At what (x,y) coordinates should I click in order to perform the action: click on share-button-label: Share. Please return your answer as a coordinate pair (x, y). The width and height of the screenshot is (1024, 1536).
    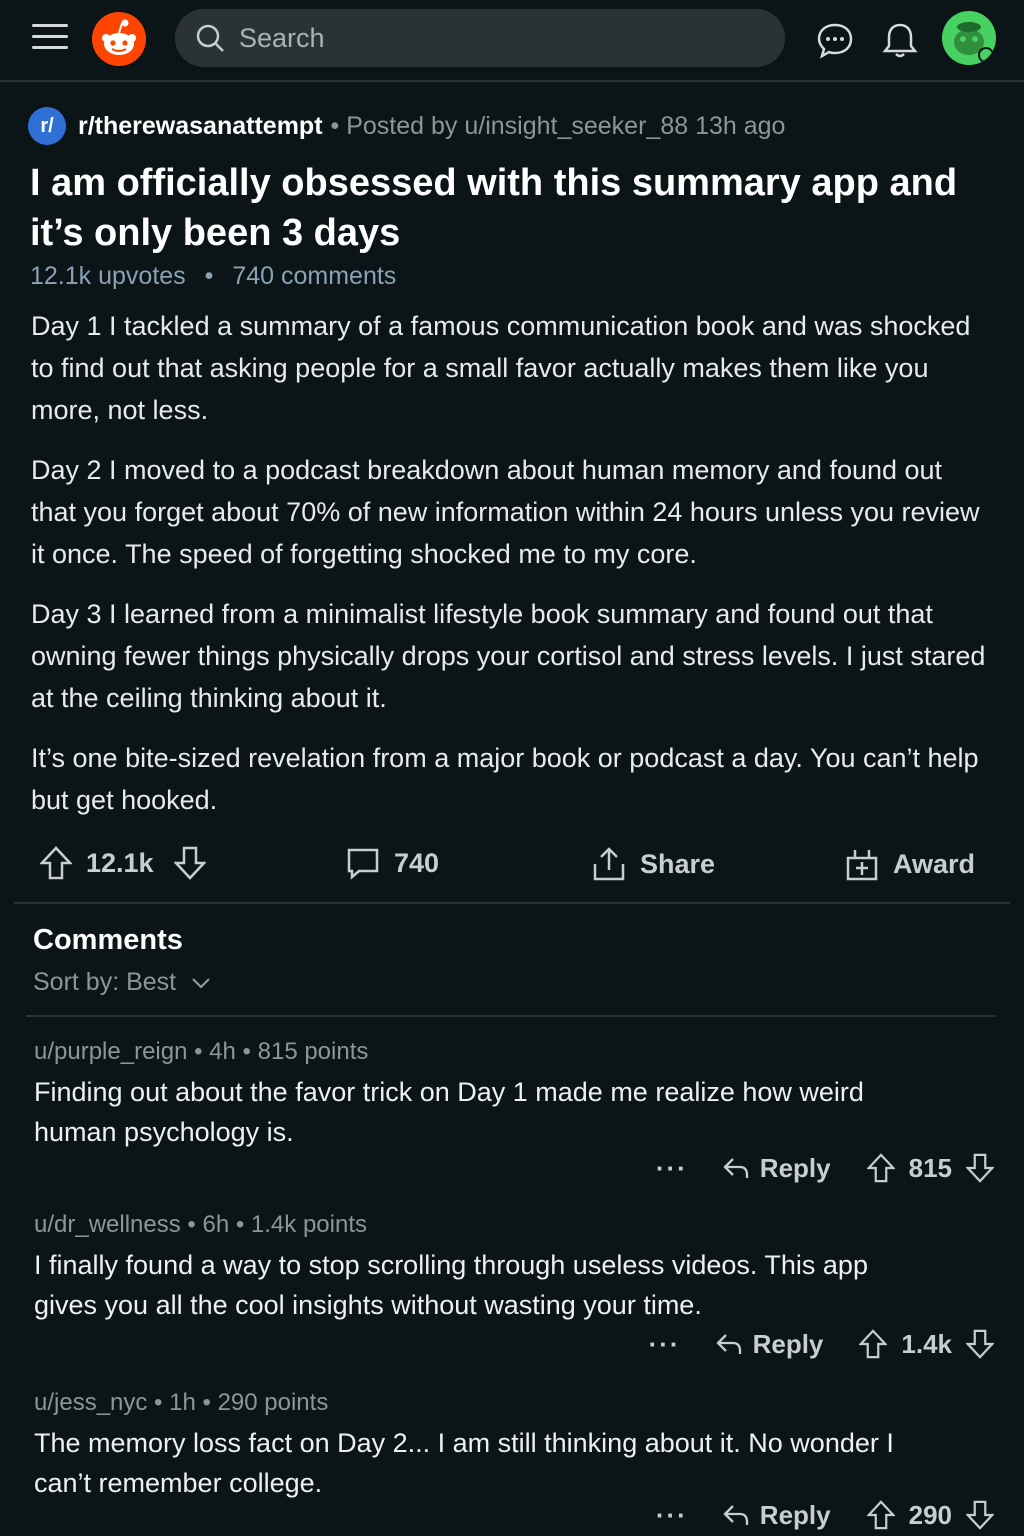
    Looking at the image, I should click on (678, 863).